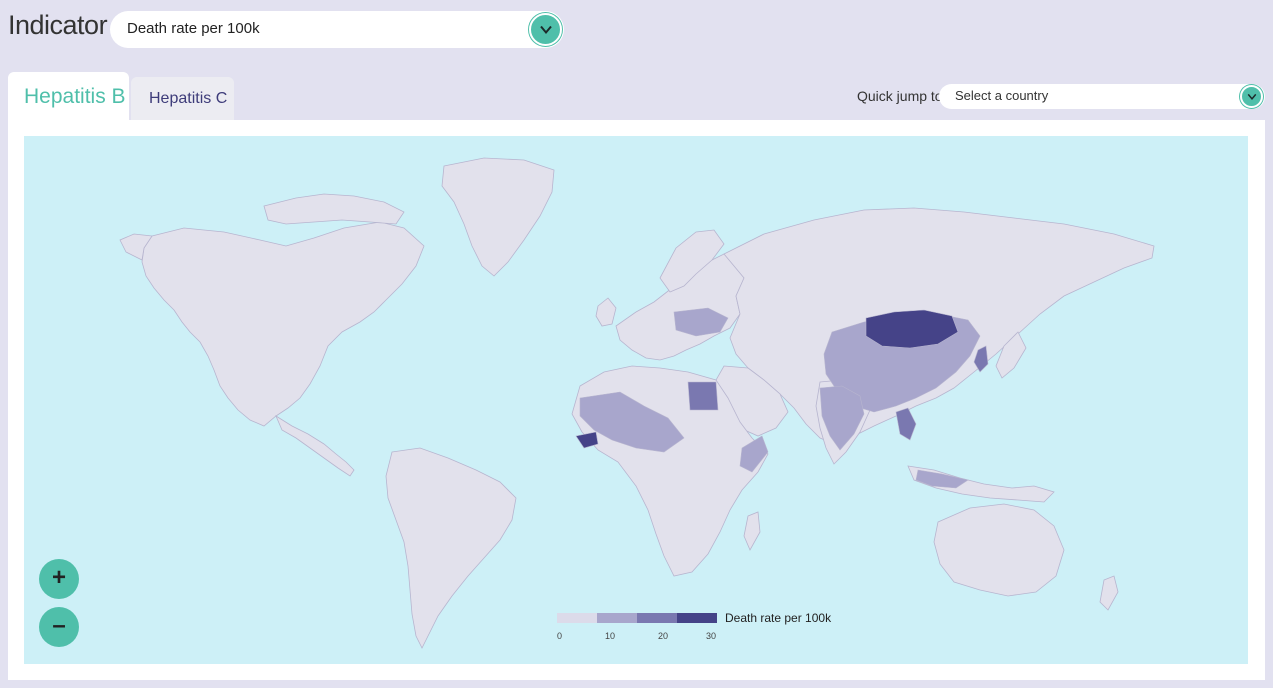  What do you see at coordinates (59, 579) in the screenshot?
I see `zoom-in-button: +` at bounding box center [59, 579].